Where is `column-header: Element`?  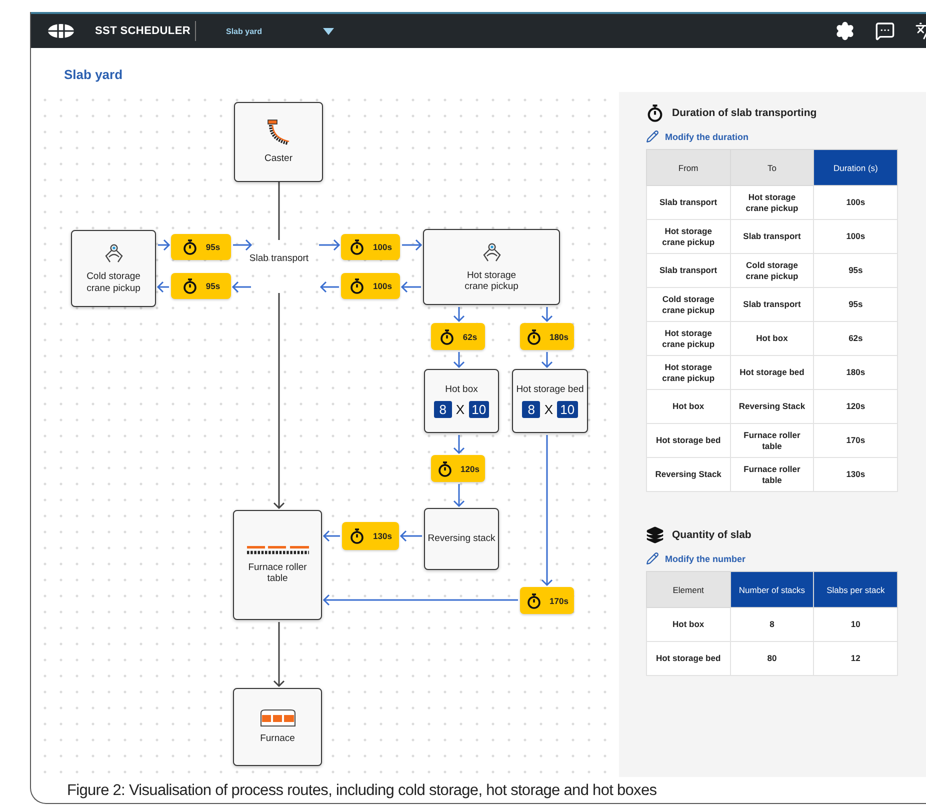 column-header: Element is located at coordinates (688, 590).